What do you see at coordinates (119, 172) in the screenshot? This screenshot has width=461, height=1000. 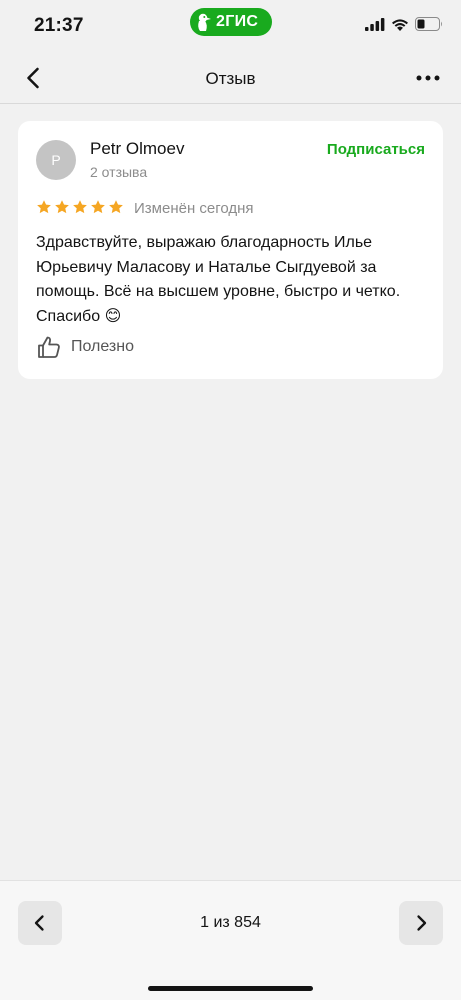 I see `author-reviews-count: 2 отзыва` at bounding box center [119, 172].